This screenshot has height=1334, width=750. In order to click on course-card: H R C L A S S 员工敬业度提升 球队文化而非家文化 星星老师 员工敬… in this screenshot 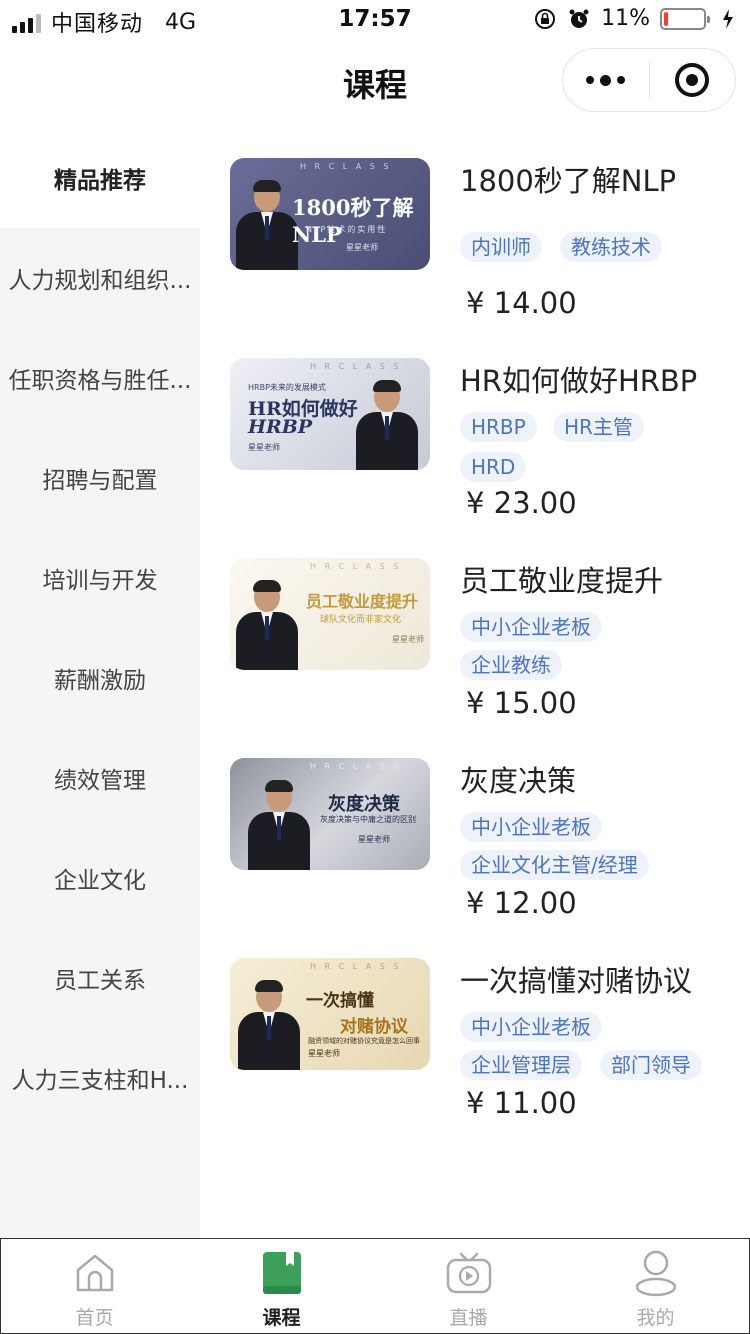, I will do `click(485, 658)`.